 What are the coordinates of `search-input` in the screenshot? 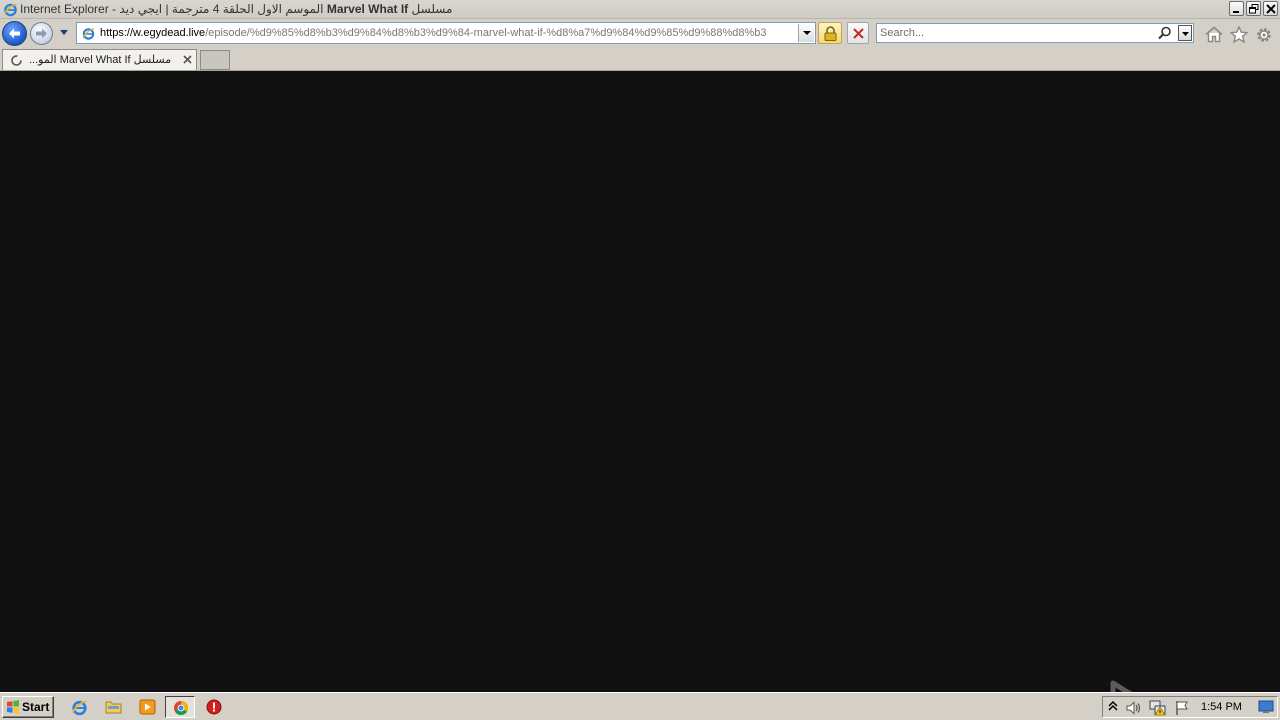 It's located at (1016, 33).